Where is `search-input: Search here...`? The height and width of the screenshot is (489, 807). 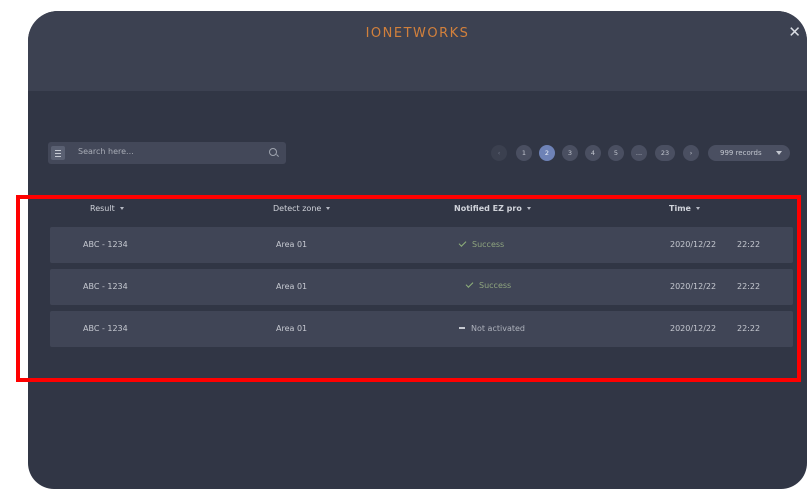 search-input: Search here... is located at coordinates (167, 153).